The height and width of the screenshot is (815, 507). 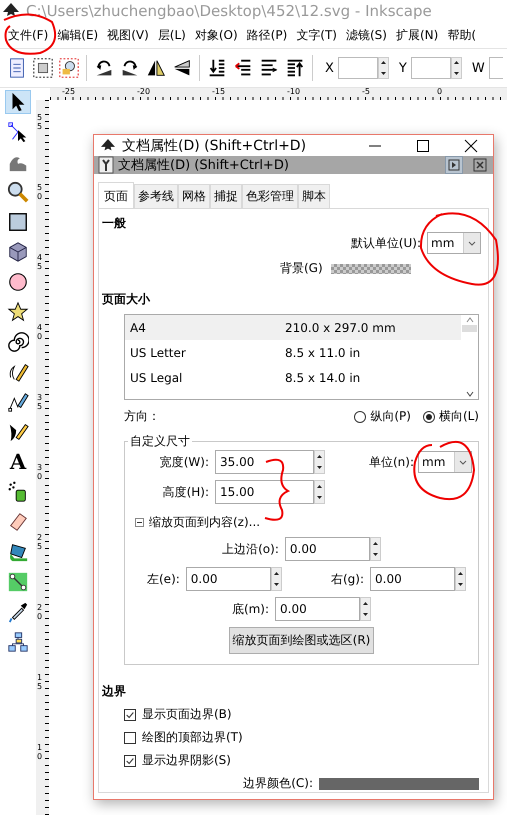 What do you see at coordinates (18, 252) in the screenshot?
I see `cube-icon` at bounding box center [18, 252].